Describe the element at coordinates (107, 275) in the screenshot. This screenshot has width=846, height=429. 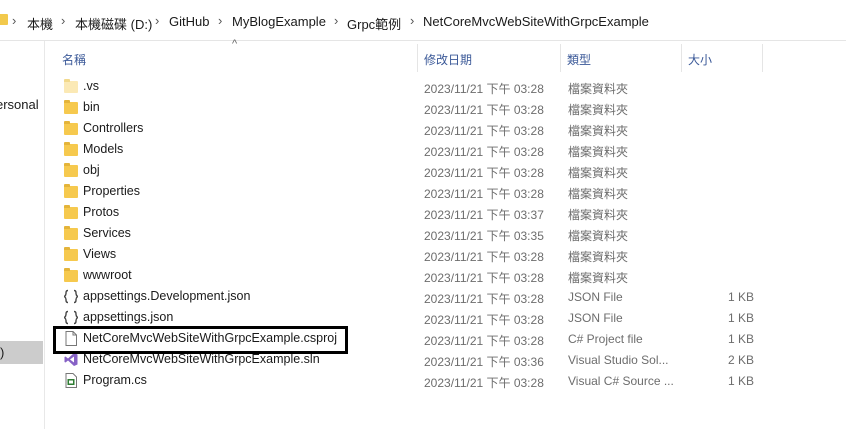
I see `file-name: wwwroot` at that location.